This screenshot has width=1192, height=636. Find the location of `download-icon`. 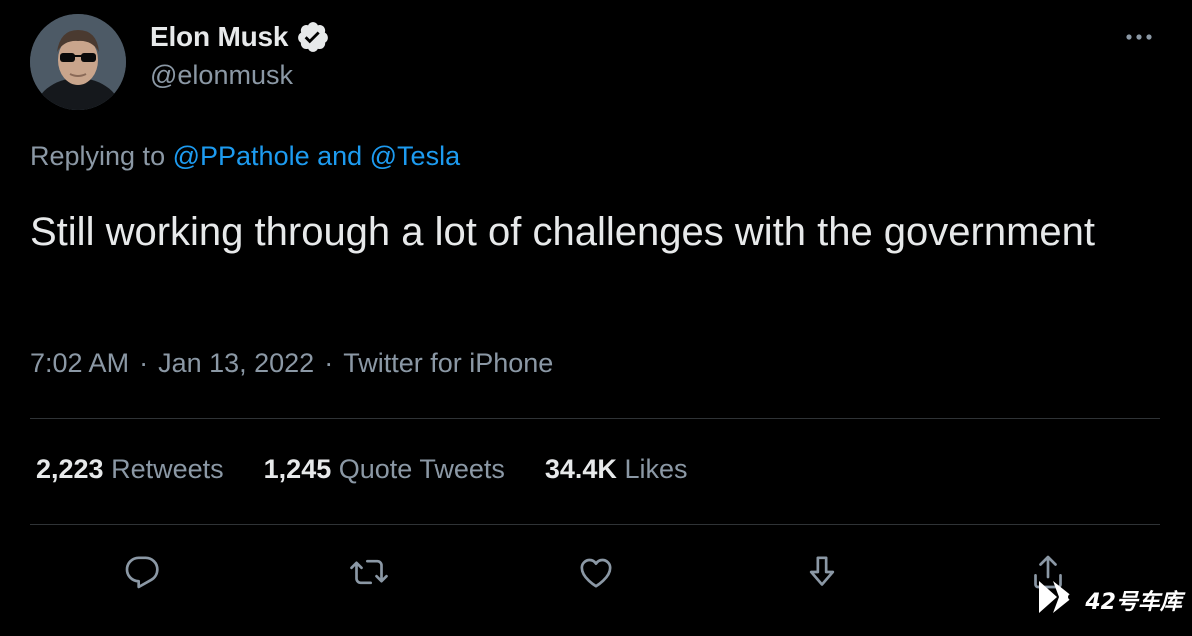

download-icon is located at coordinates (822, 572).